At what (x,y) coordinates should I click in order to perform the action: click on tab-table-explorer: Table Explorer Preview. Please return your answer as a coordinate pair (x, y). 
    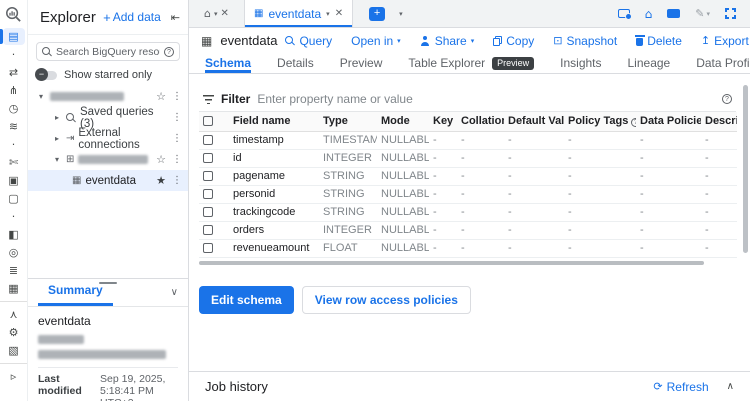
    Looking at the image, I should click on (471, 63).